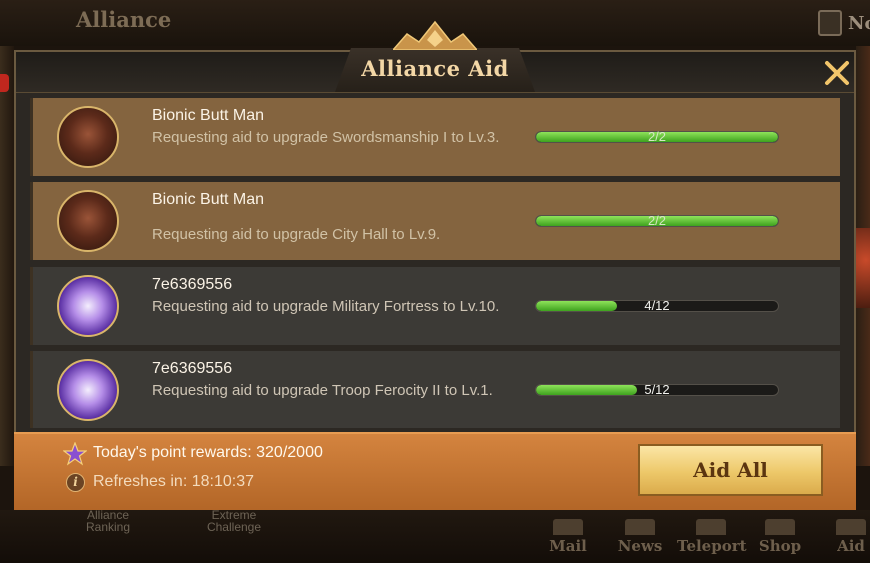 The height and width of the screenshot is (563, 870). What do you see at coordinates (568, 537) in the screenshot?
I see `nav-mail: Mail` at bounding box center [568, 537].